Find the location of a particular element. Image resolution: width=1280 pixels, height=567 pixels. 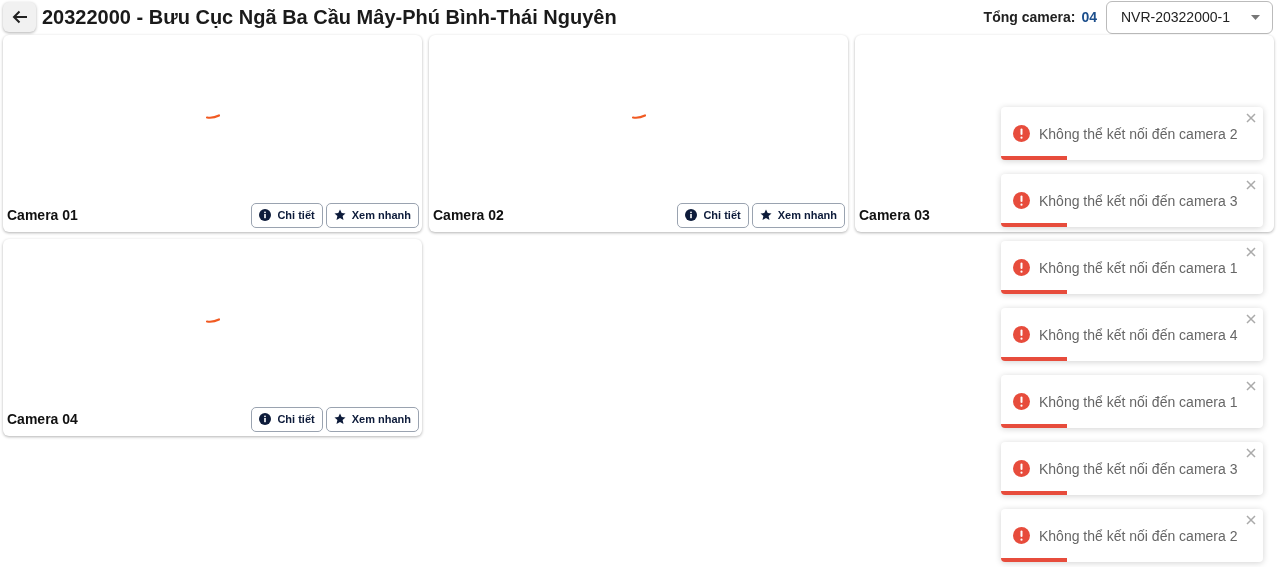

camera-name: Camera 04 is located at coordinates (43, 419).